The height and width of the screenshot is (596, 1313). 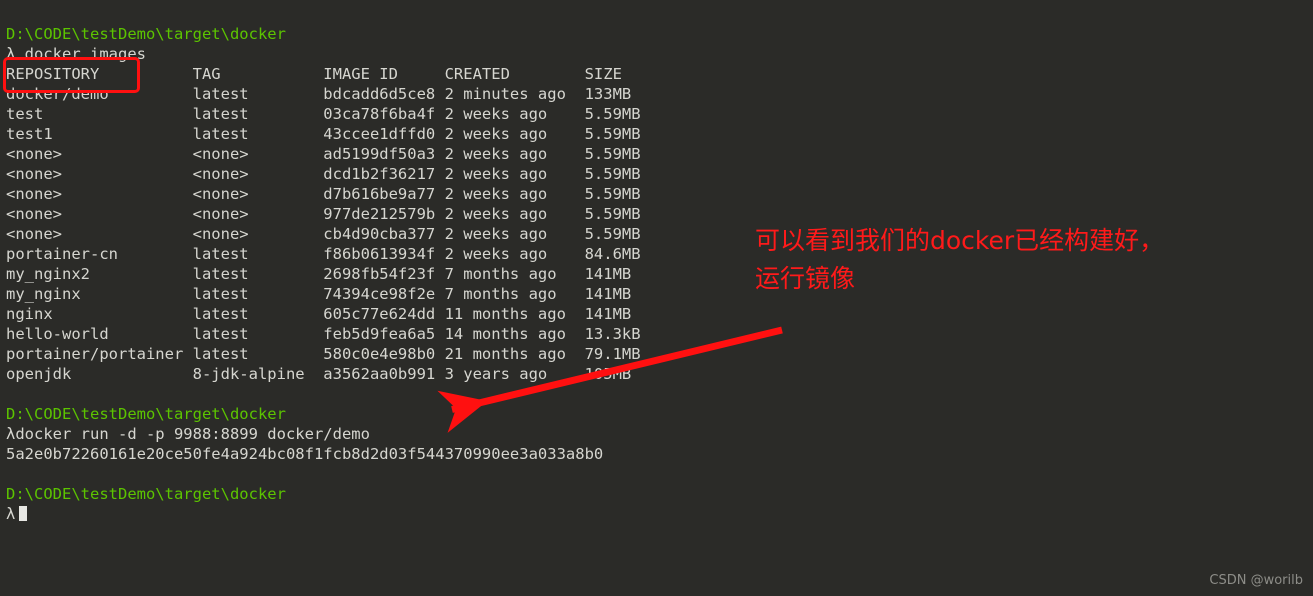 What do you see at coordinates (959, 260) in the screenshot?
I see `annotation-note: 可以看到我们的docker已经构建好， 运行镜像` at bounding box center [959, 260].